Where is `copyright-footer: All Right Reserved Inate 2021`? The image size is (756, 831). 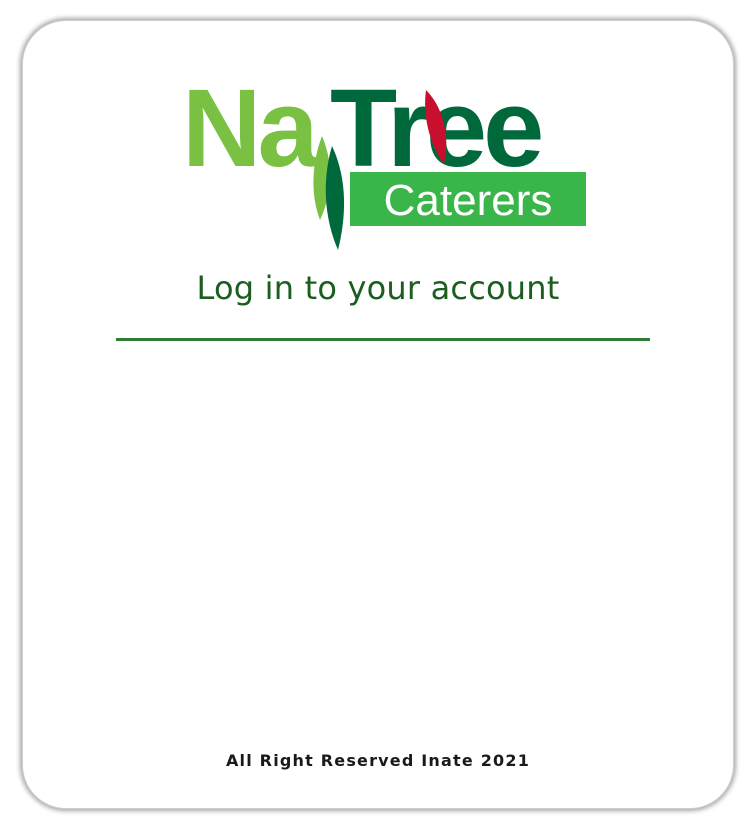 copyright-footer: All Right Reserved Inate 2021 is located at coordinates (378, 760).